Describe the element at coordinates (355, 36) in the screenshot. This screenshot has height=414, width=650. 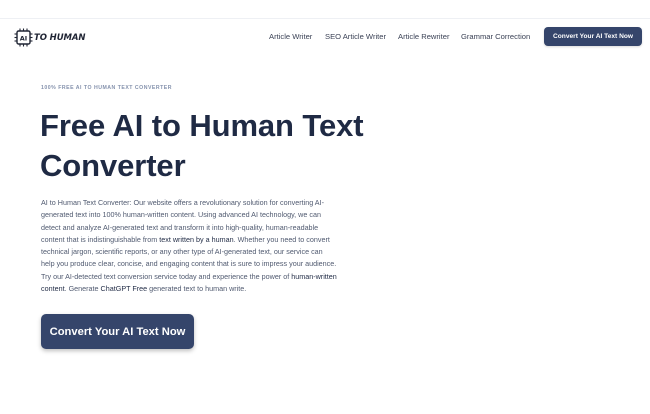
I see `nav-seo-article-writer: SEO Article Writer` at that location.